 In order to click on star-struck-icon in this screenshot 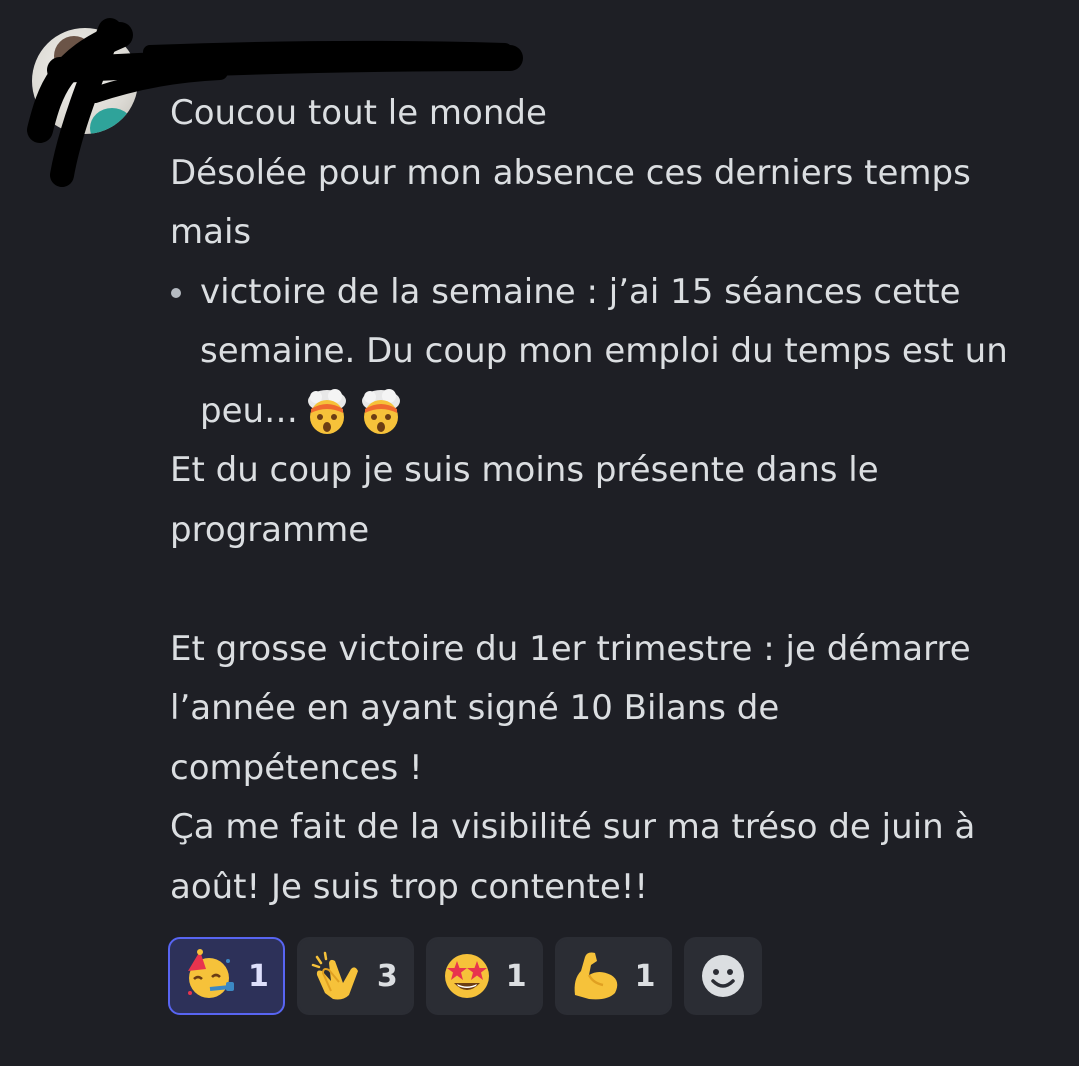, I will do `click(466, 976)`.